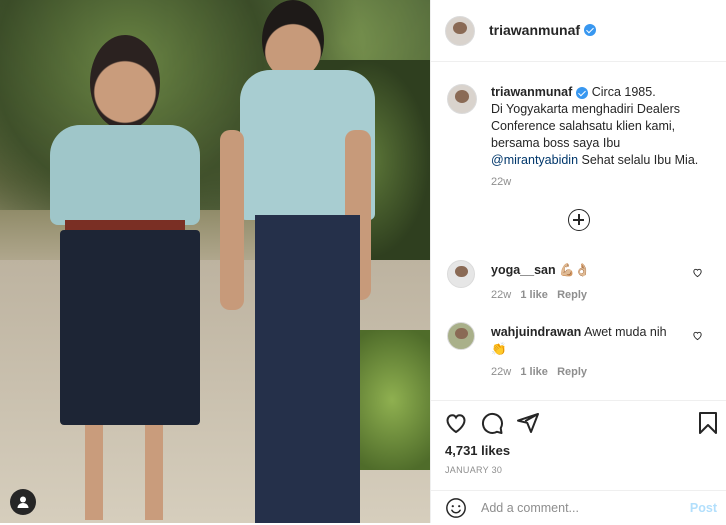 This screenshot has height=525, width=726. I want to click on likes-count: 4,731 likes, so click(477, 450).